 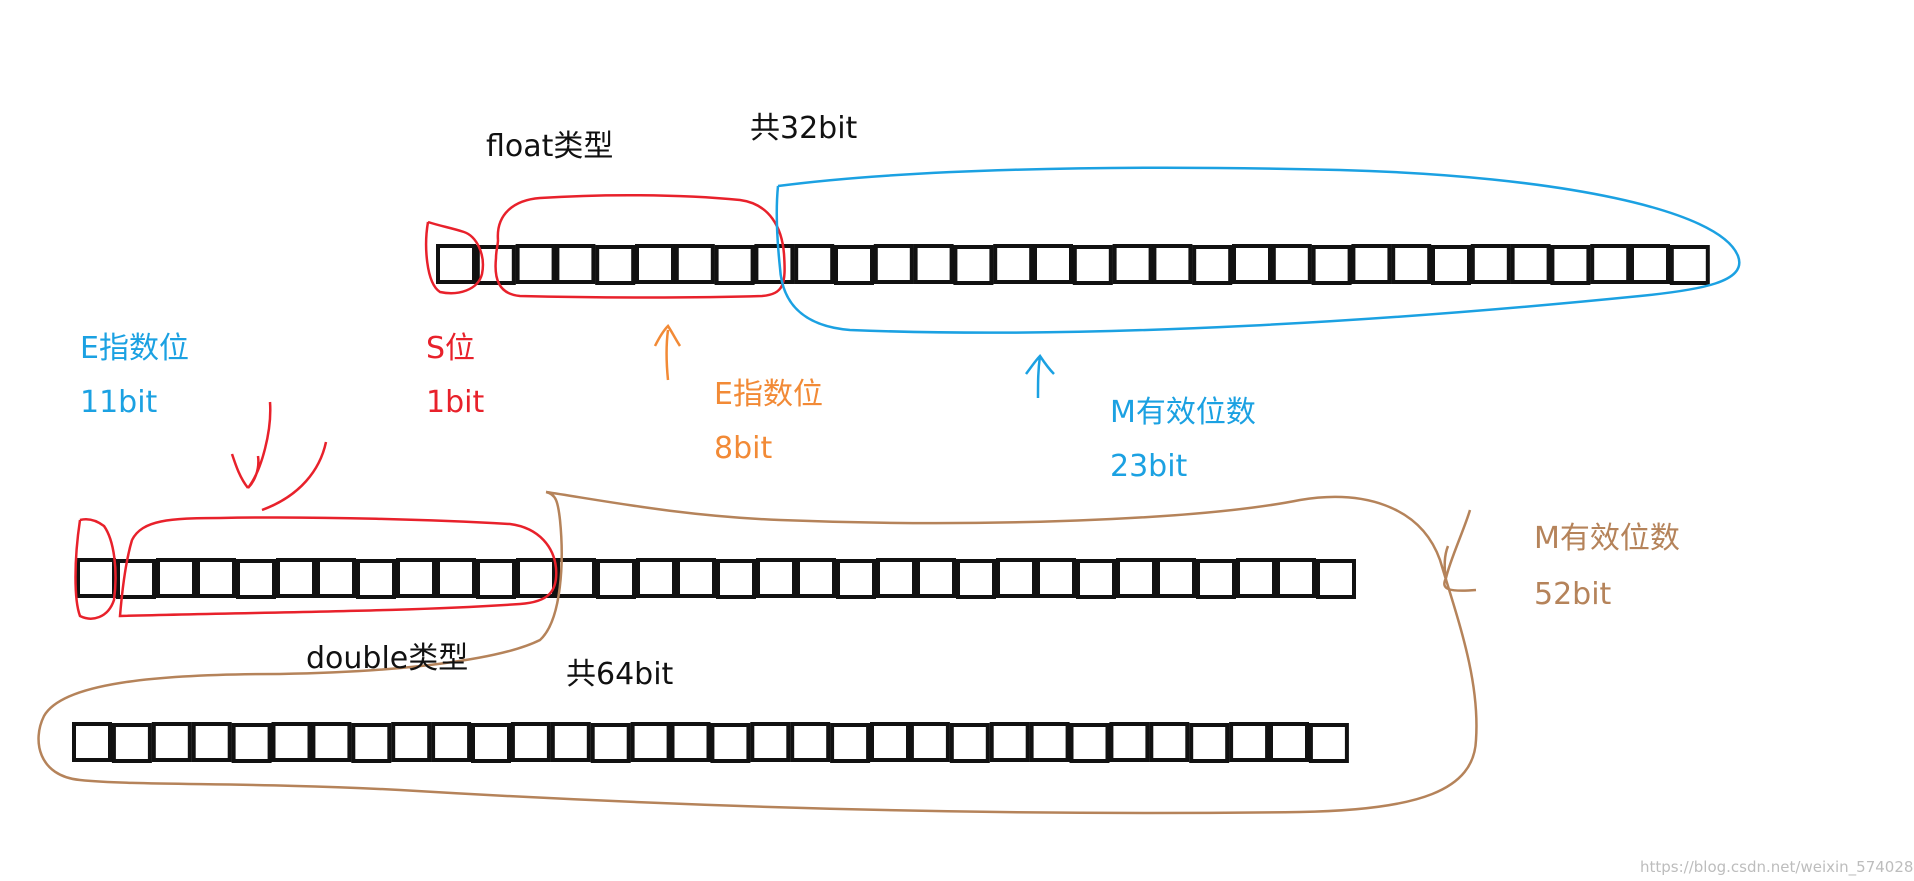 I want to click on double-exponent-label: E指数位, so click(x=134, y=348).